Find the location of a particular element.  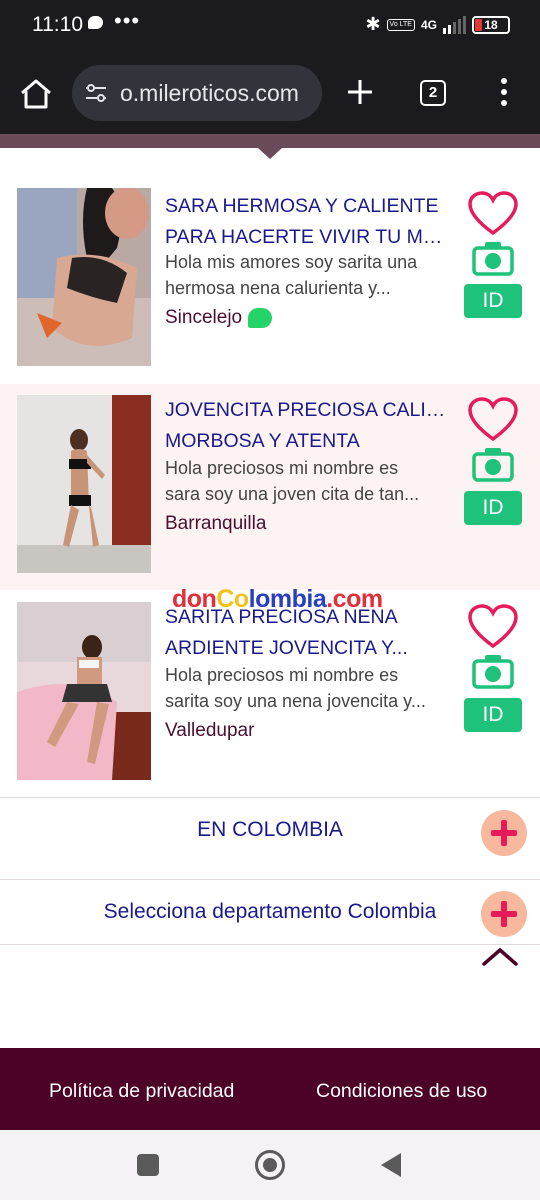

volte-badge: Vo LTE is located at coordinates (400, 24).